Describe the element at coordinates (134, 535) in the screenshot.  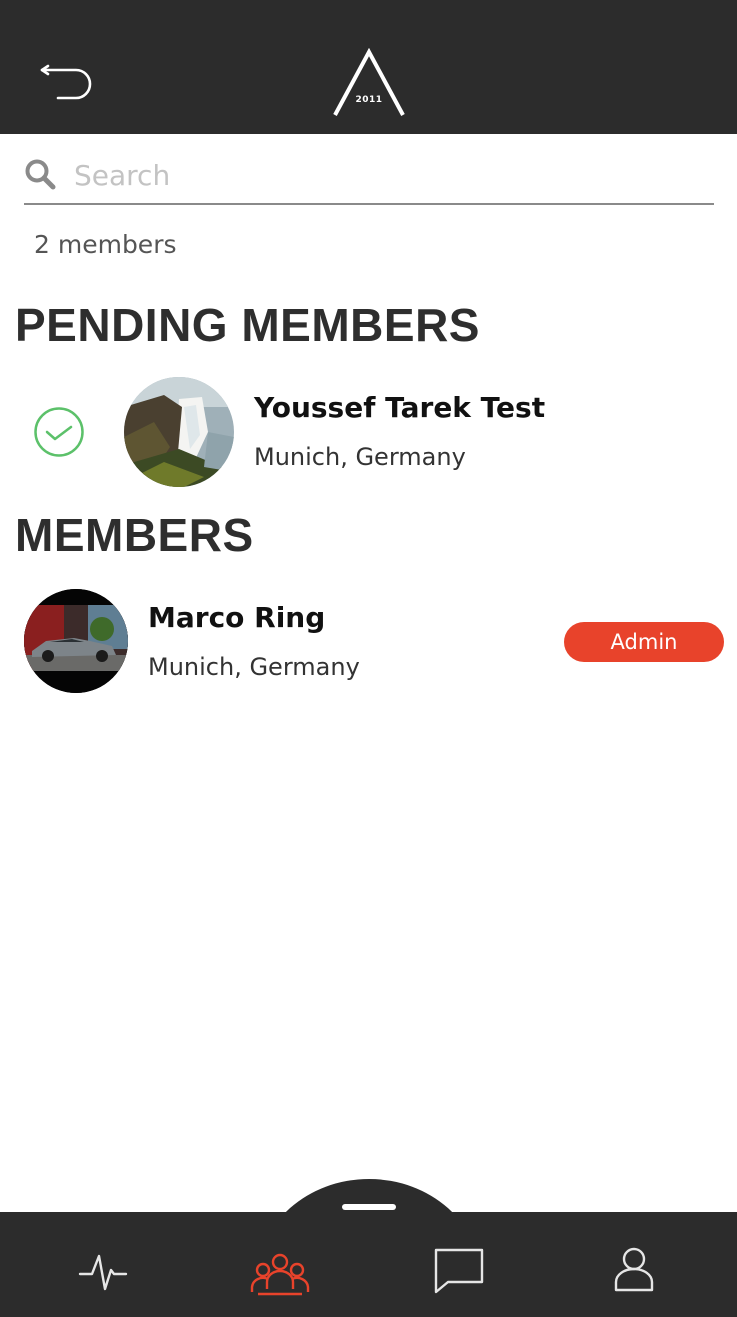
I see `members-heading: MEMBERS` at that location.